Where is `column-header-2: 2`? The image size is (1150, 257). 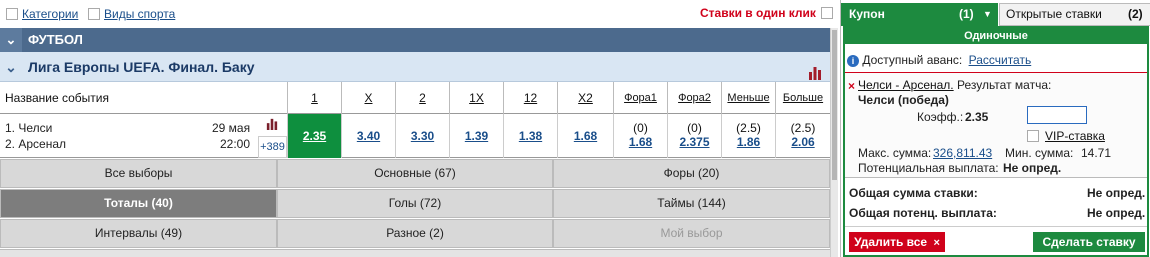 column-header-2: 2 is located at coordinates (422, 98).